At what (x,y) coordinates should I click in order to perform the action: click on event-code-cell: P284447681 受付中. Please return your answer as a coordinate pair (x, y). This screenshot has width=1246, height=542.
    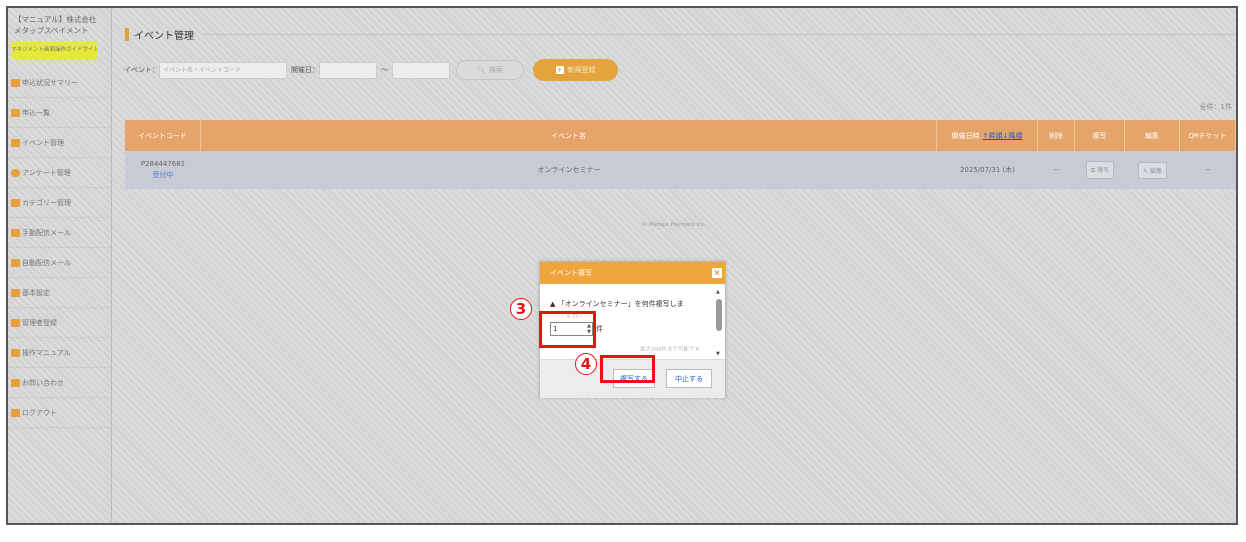
    Looking at the image, I should click on (163, 170).